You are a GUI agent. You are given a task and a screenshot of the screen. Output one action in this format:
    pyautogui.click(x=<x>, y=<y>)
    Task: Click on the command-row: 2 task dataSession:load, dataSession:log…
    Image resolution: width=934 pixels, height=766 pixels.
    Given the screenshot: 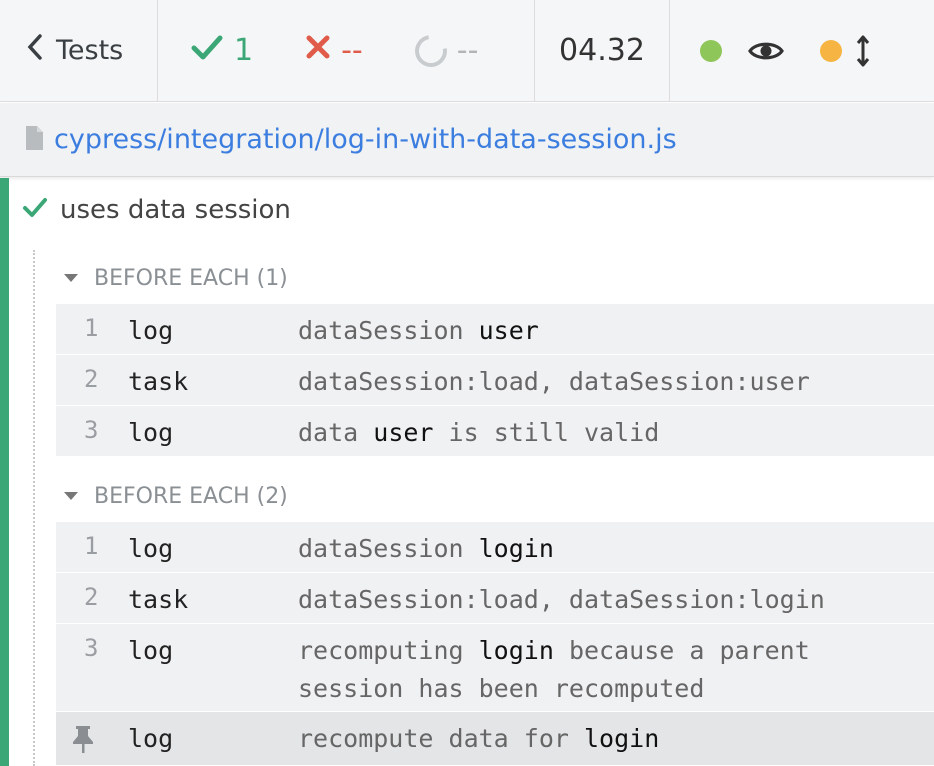 What is the action you would take?
    pyautogui.click(x=495, y=598)
    